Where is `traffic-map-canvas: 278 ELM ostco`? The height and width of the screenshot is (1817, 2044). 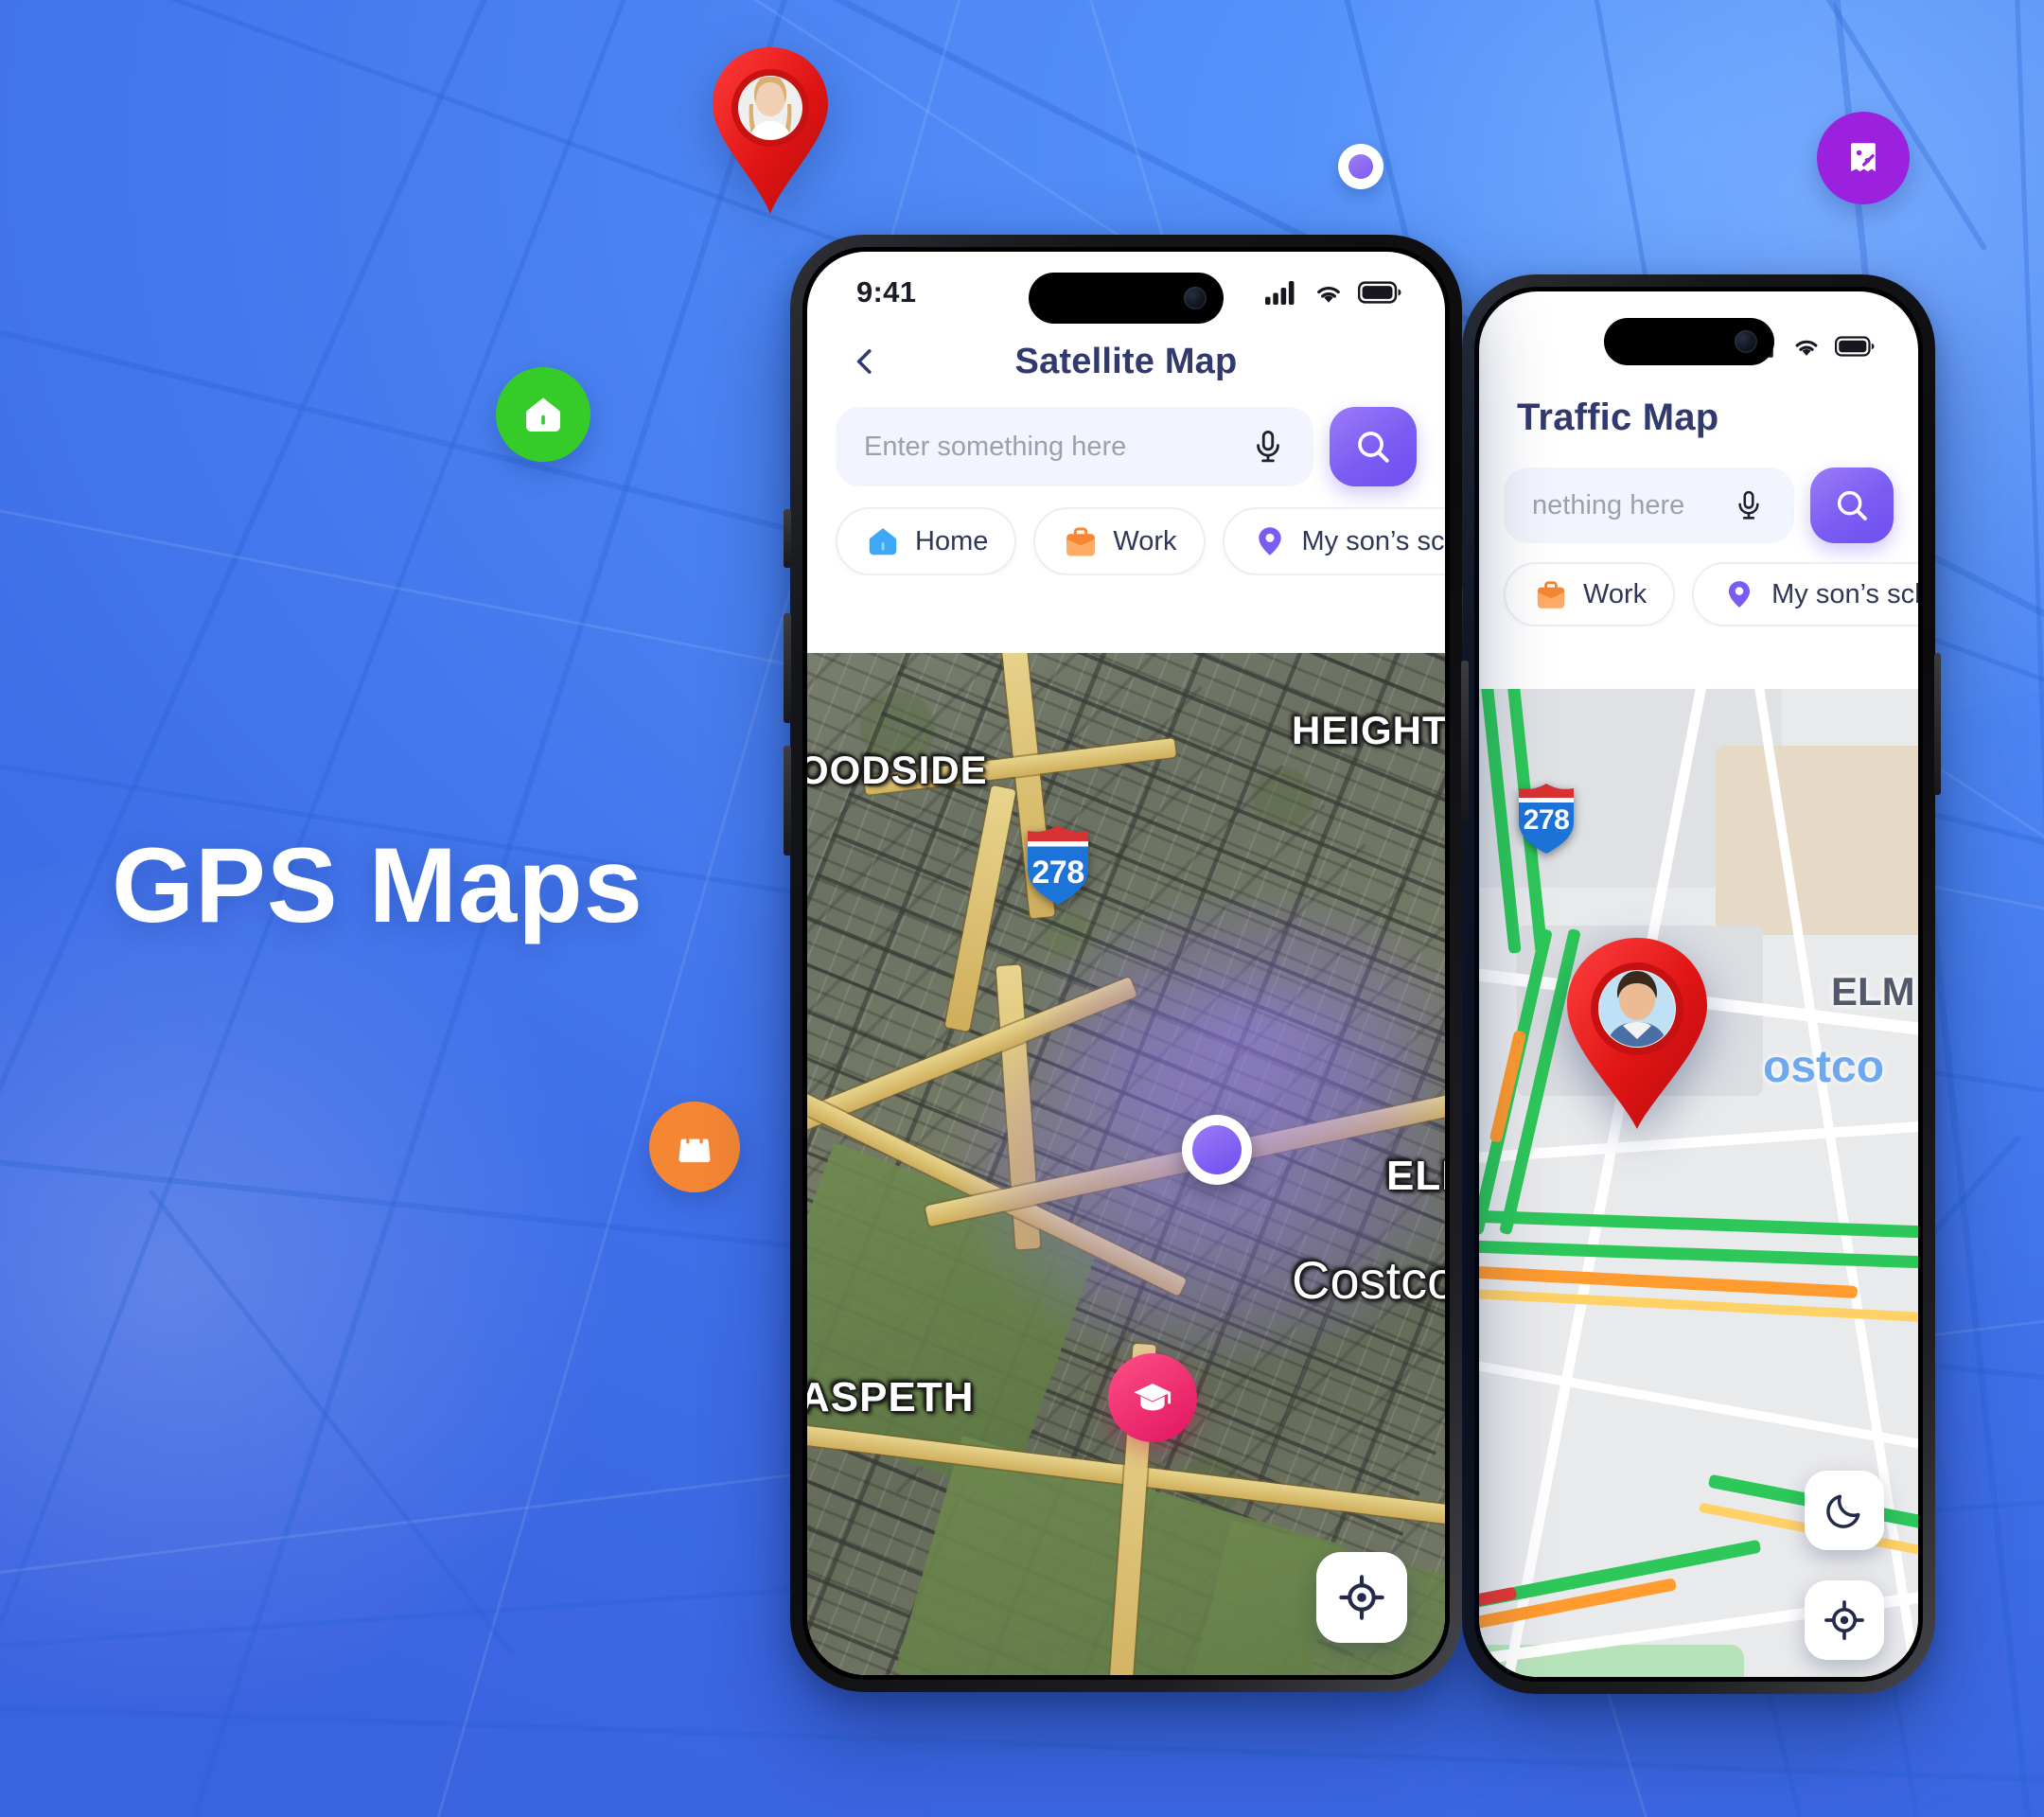
traffic-map-canvas: 278 ELM ostco is located at coordinates (1698, 1183).